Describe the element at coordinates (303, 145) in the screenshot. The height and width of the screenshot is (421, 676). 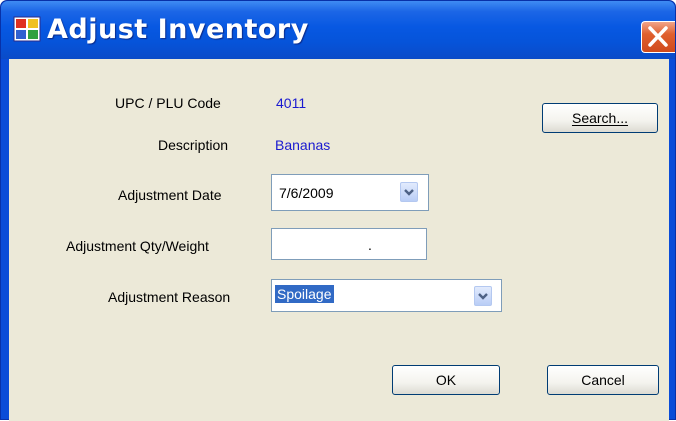
I see `description-value: Bananas` at that location.